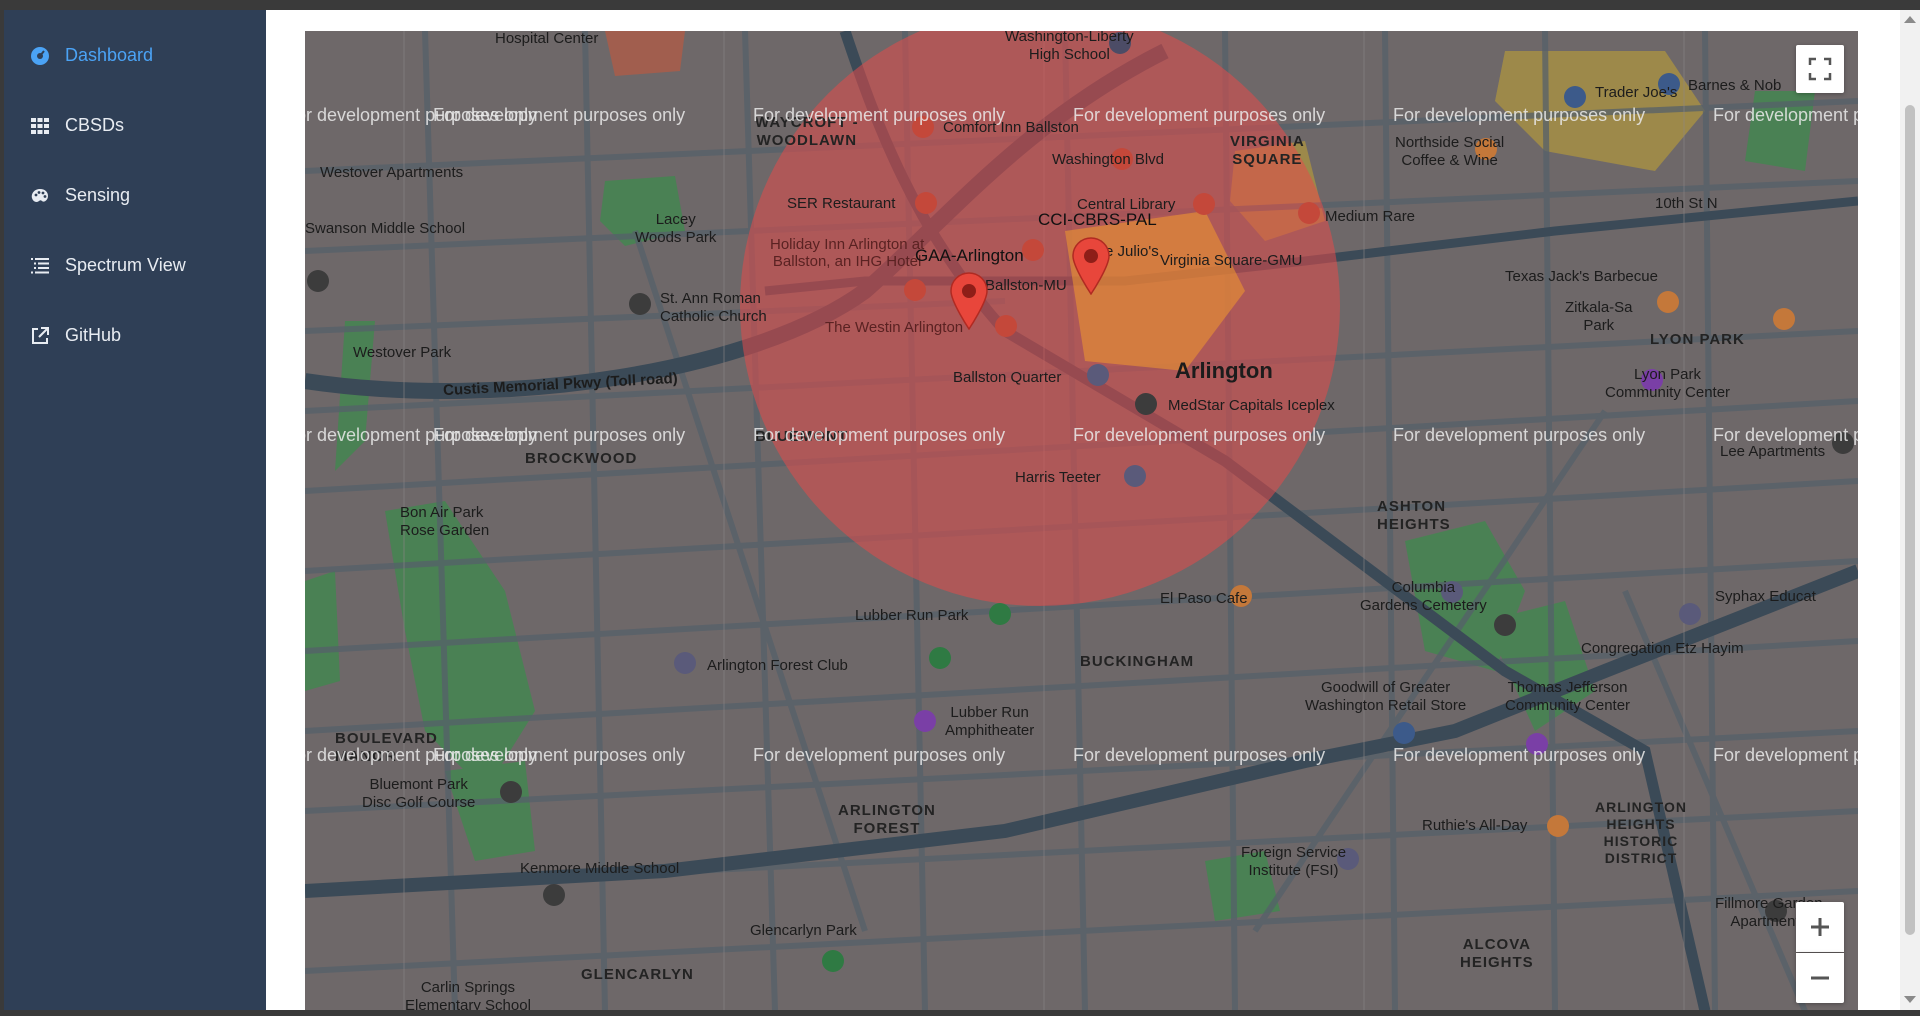 The height and width of the screenshot is (1016, 1920). I want to click on place-label: Trader Joe's, so click(1636, 92).